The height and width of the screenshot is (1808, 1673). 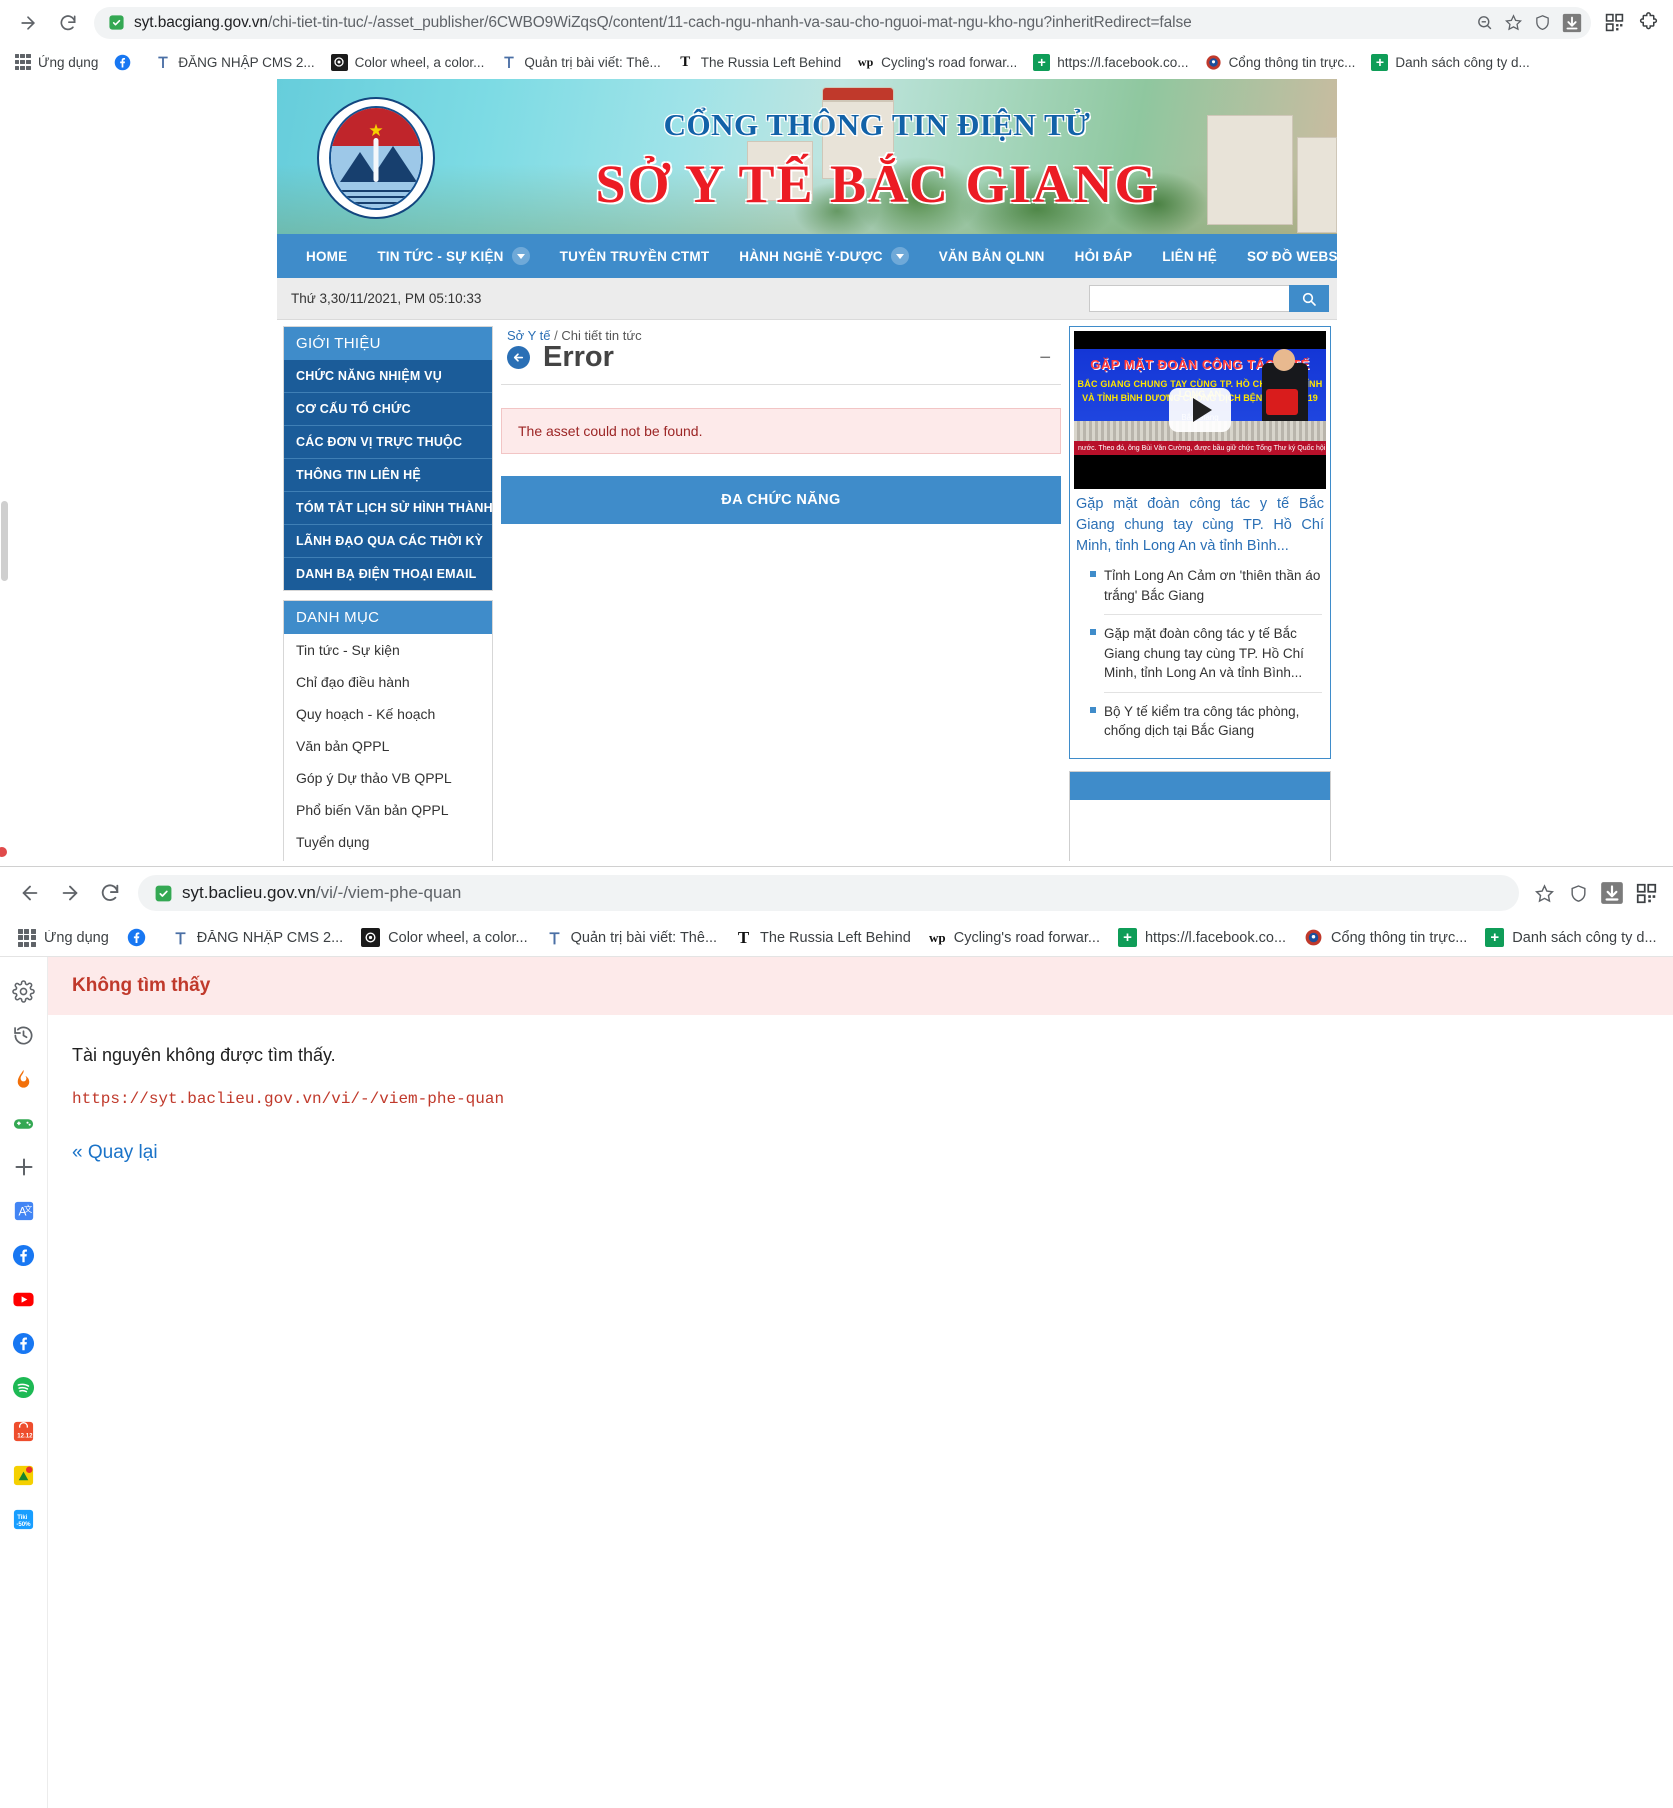 What do you see at coordinates (24, 1255) in the screenshot?
I see `facebook-icon` at bounding box center [24, 1255].